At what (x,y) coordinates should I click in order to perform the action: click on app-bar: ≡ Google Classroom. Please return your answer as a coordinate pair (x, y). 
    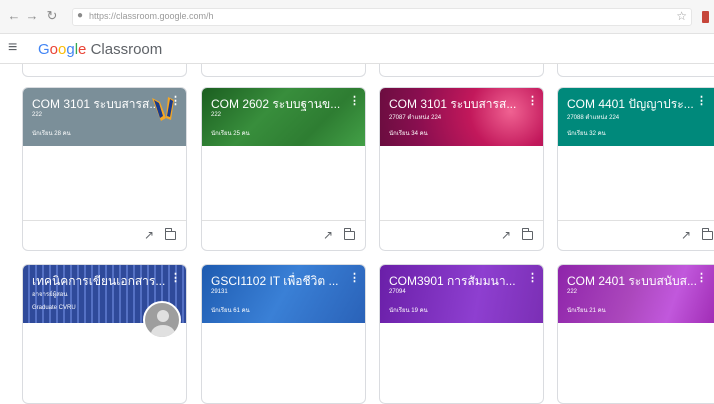
    Looking at the image, I should click on (357, 49).